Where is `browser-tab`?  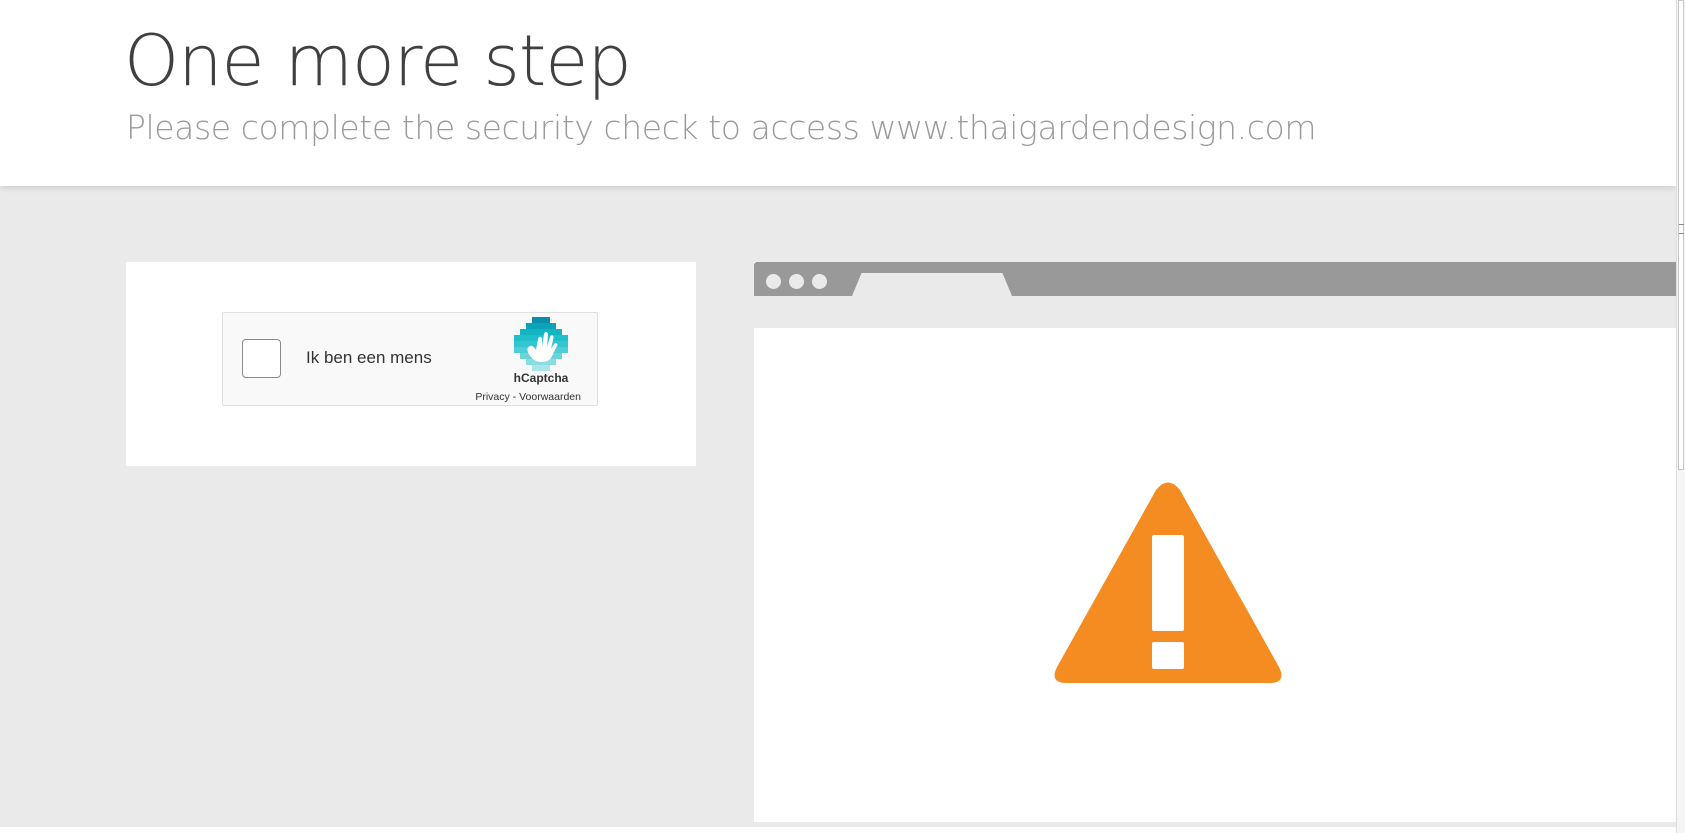 browser-tab is located at coordinates (932, 284).